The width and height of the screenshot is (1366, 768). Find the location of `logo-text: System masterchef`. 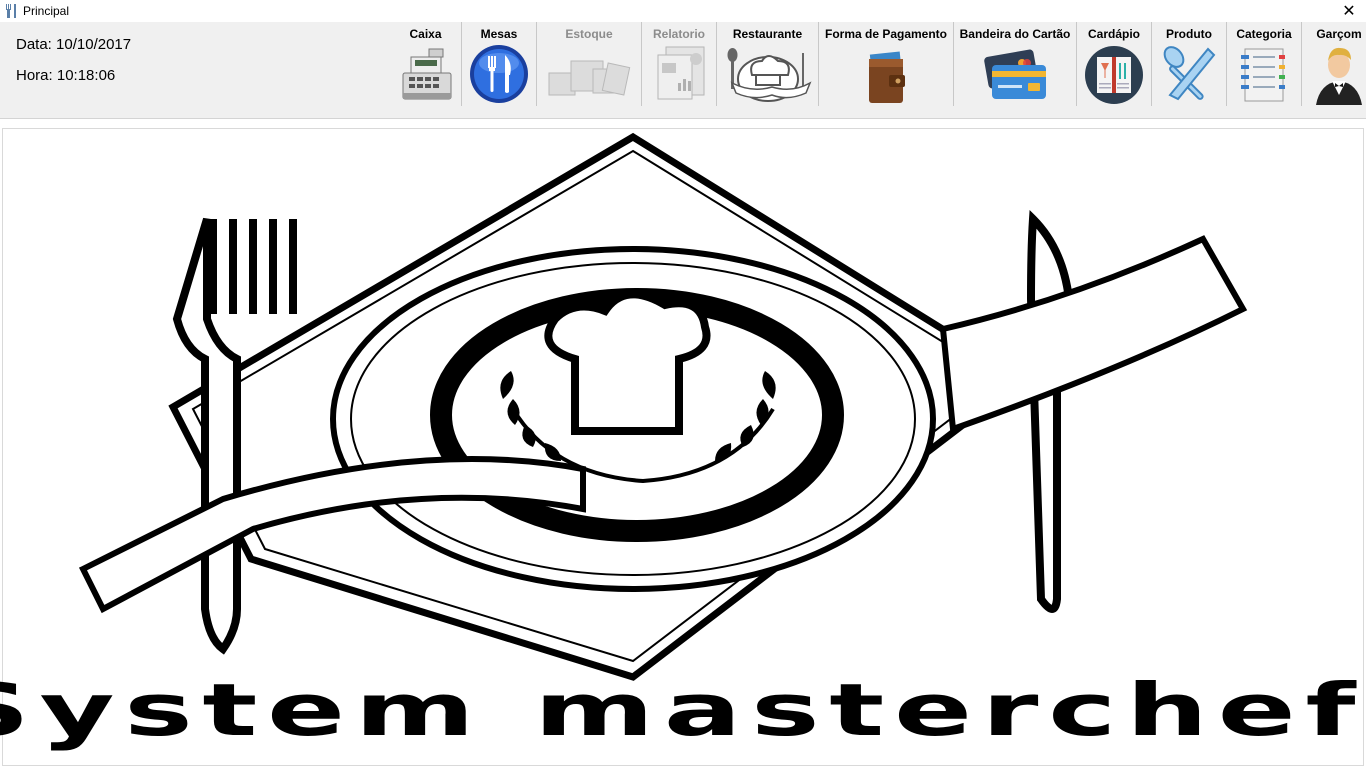

logo-text: System masterchef is located at coordinates (683, 710).